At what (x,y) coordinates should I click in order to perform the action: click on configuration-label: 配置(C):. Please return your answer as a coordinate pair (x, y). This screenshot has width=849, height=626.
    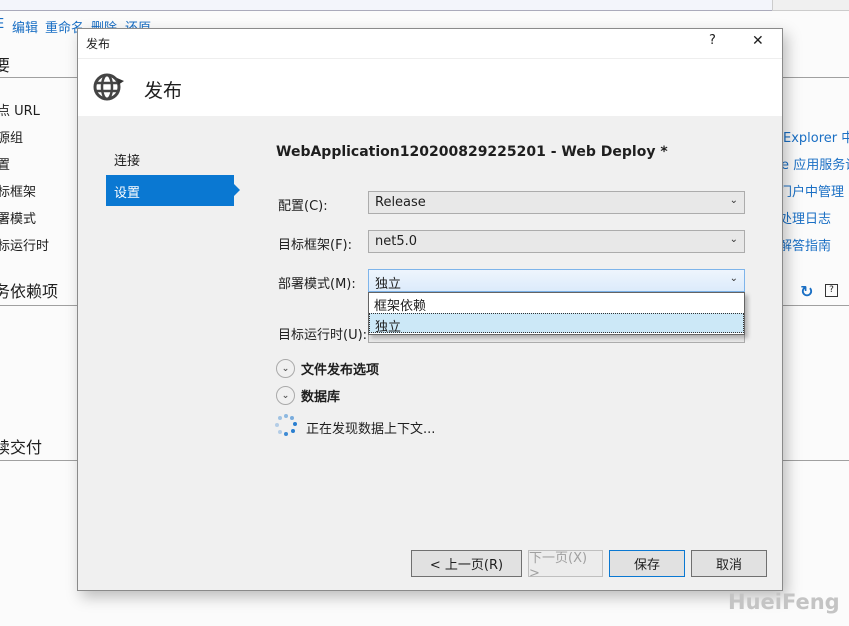
    Looking at the image, I should click on (303, 206).